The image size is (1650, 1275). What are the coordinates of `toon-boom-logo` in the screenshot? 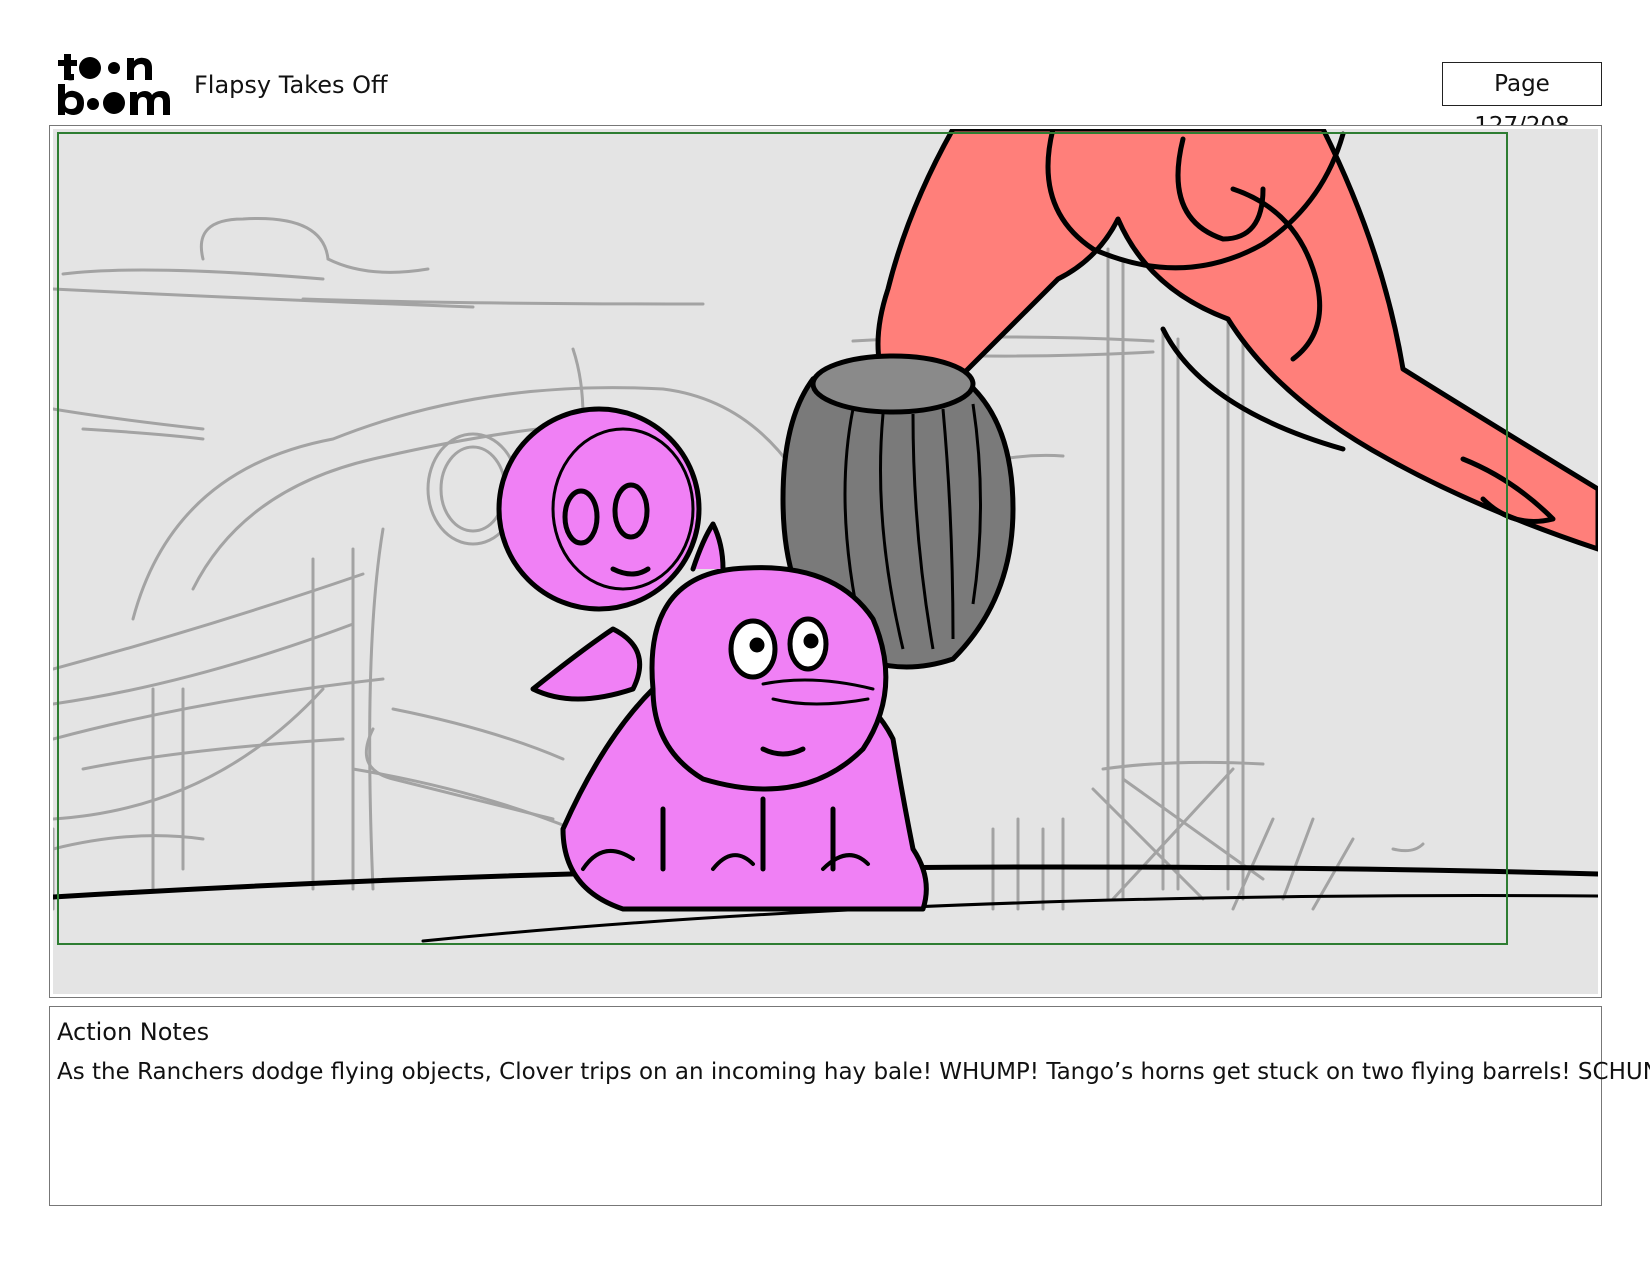 It's located at (114, 84).